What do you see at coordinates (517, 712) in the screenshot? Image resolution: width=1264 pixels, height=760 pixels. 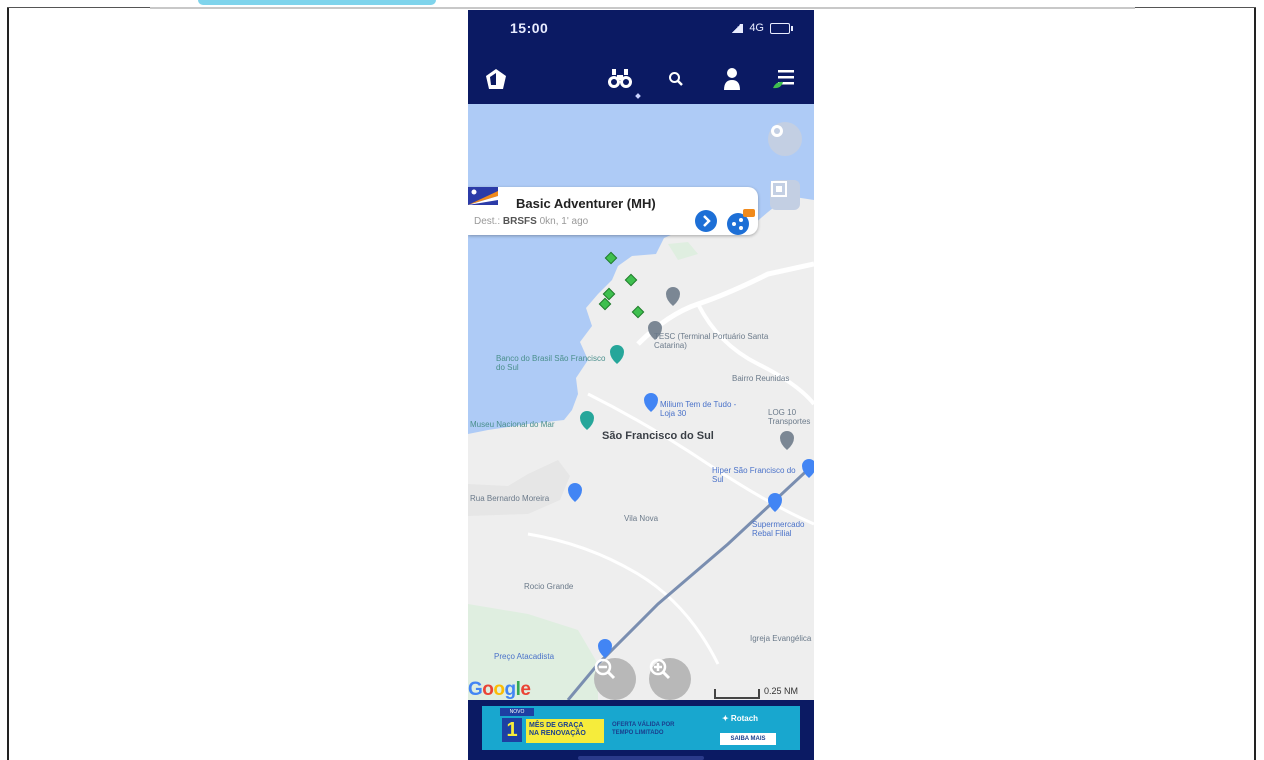 I see `ad-badge: NOVO` at bounding box center [517, 712].